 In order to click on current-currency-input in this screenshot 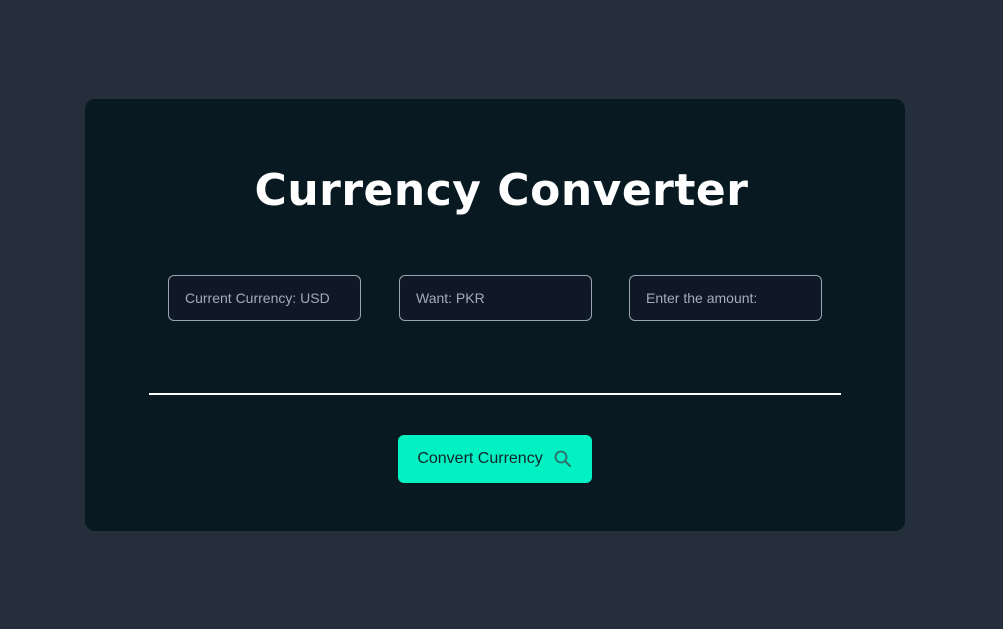, I will do `click(264, 298)`.